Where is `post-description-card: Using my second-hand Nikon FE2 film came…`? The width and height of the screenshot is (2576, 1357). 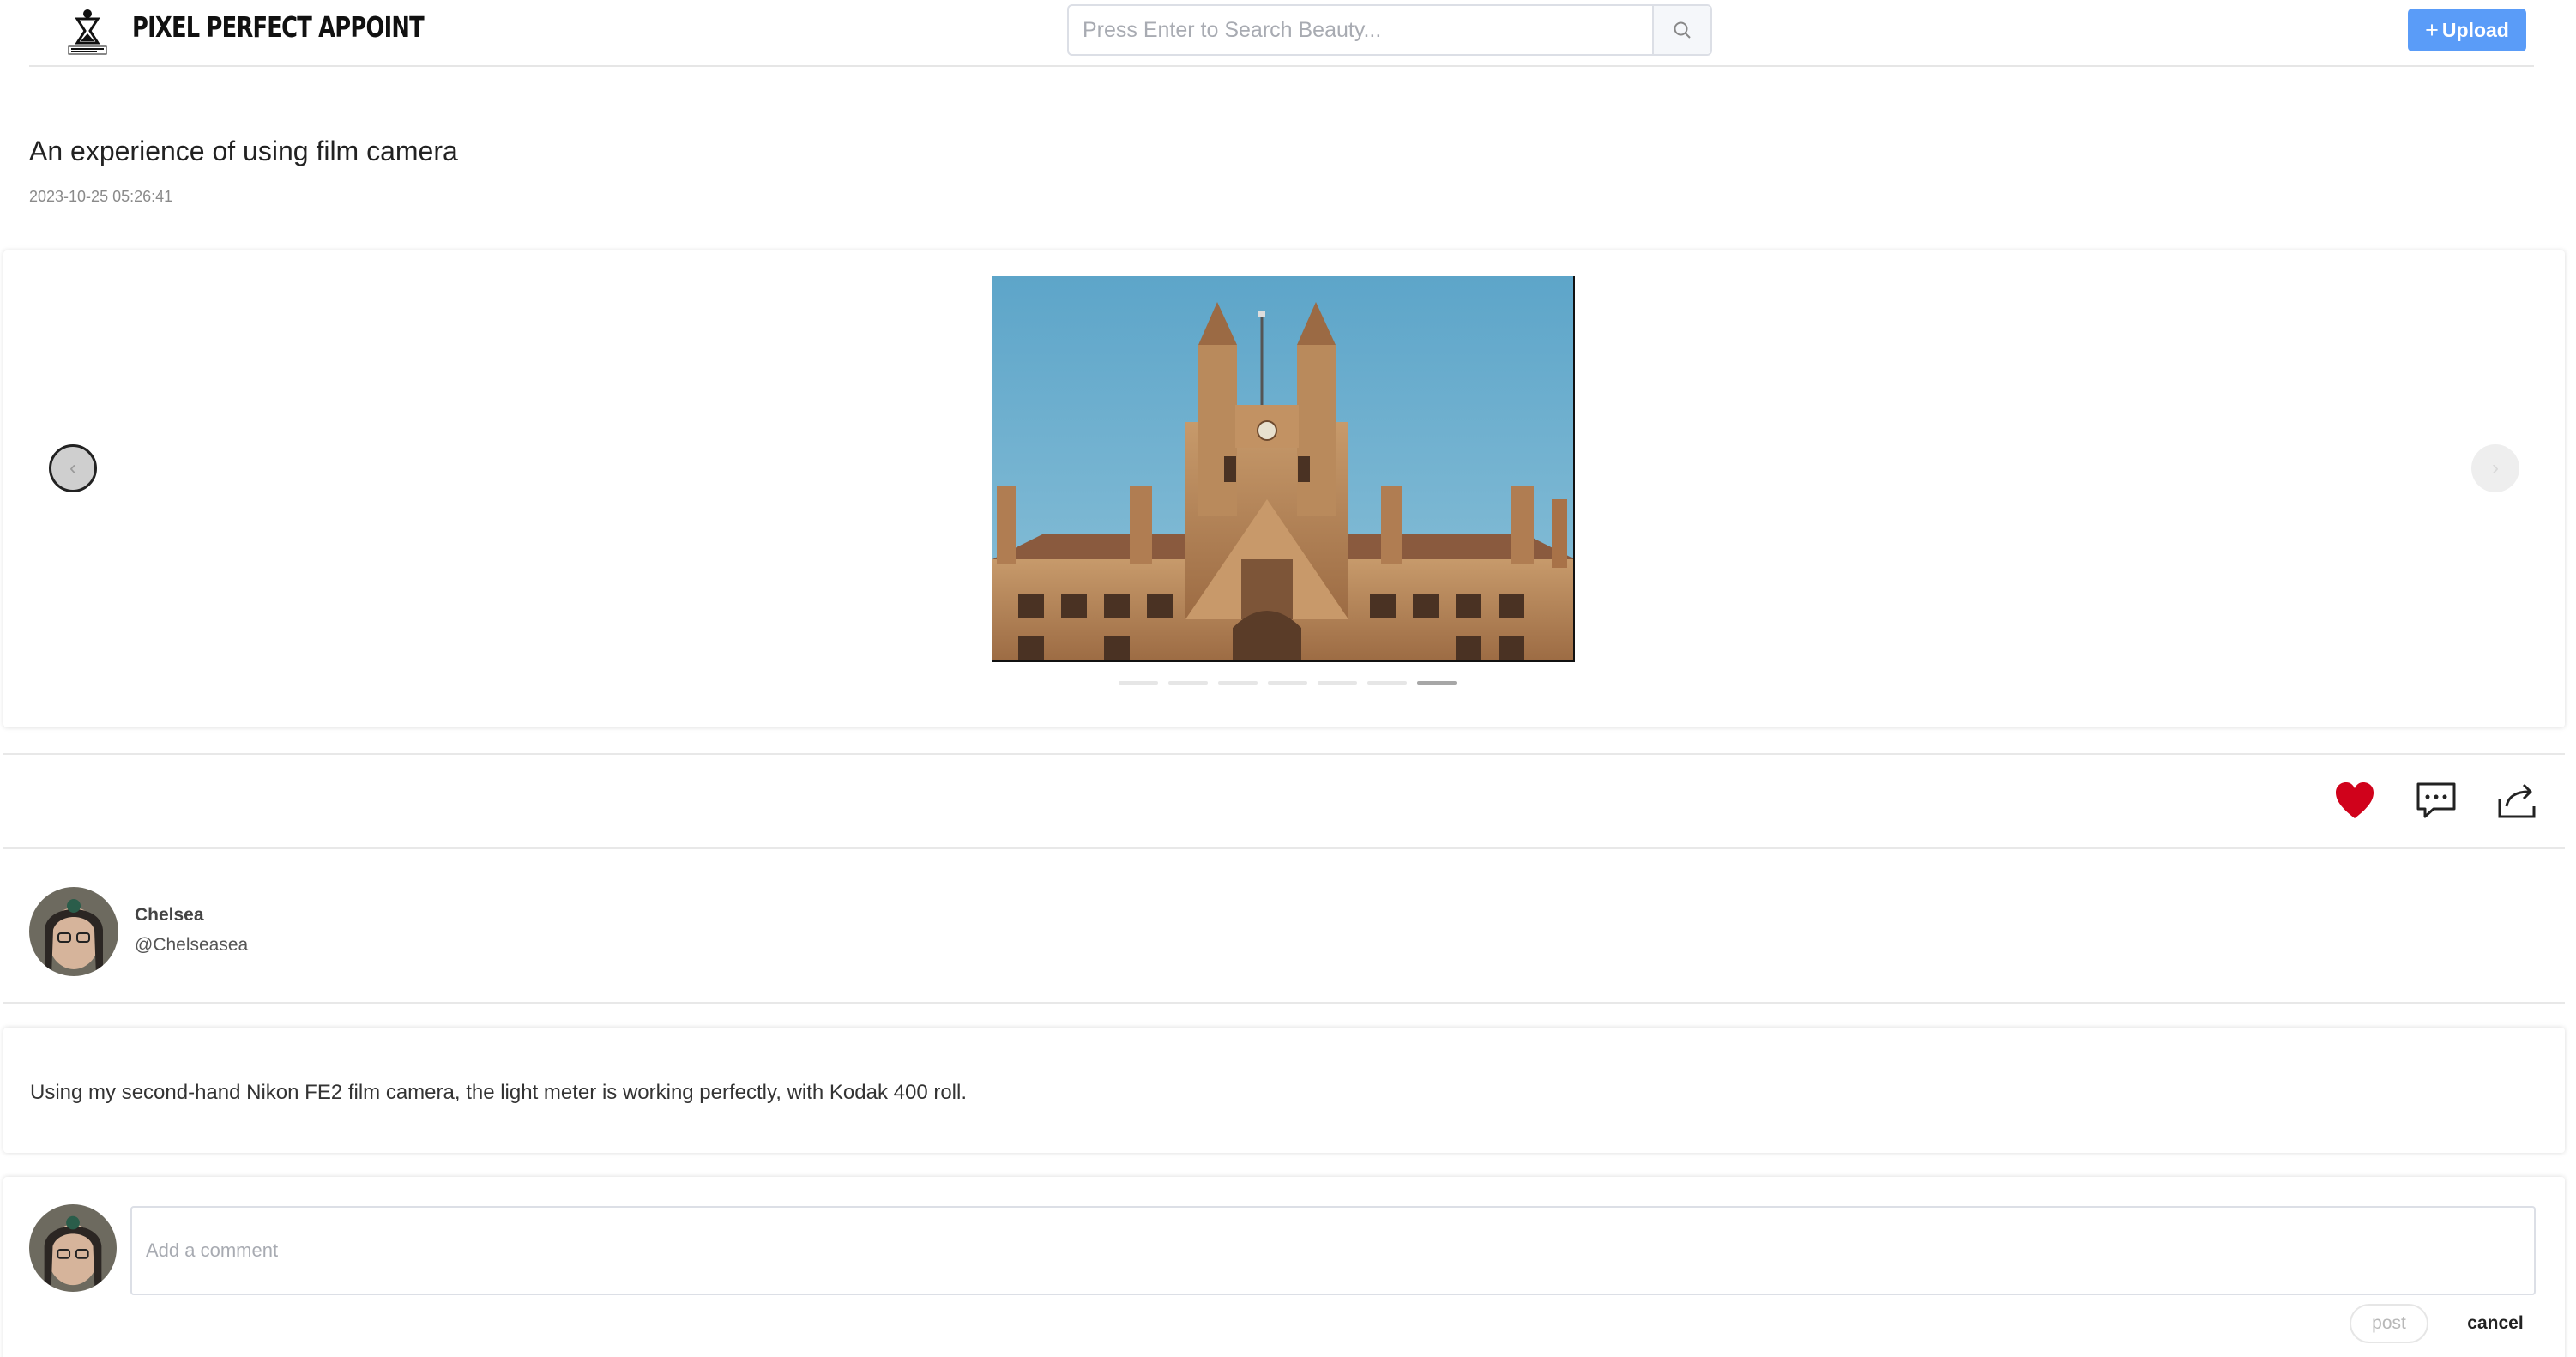
post-description-card: Using my second-hand Nikon FE2 film came… is located at coordinates (1284, 1090).